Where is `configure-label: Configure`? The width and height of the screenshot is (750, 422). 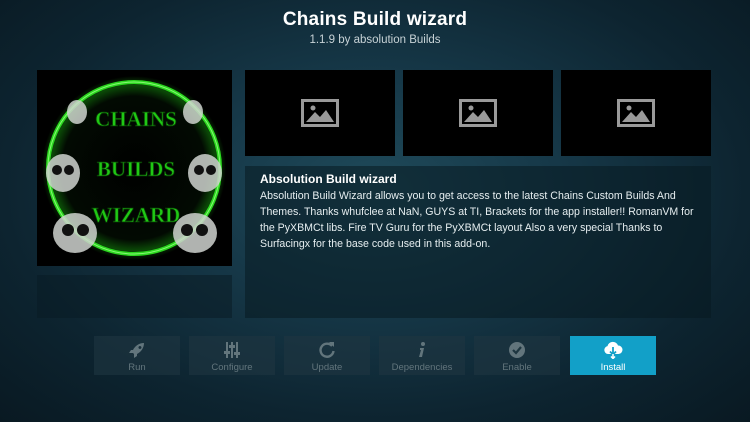
configure-label: Configure is located at coordinates (232, 367).